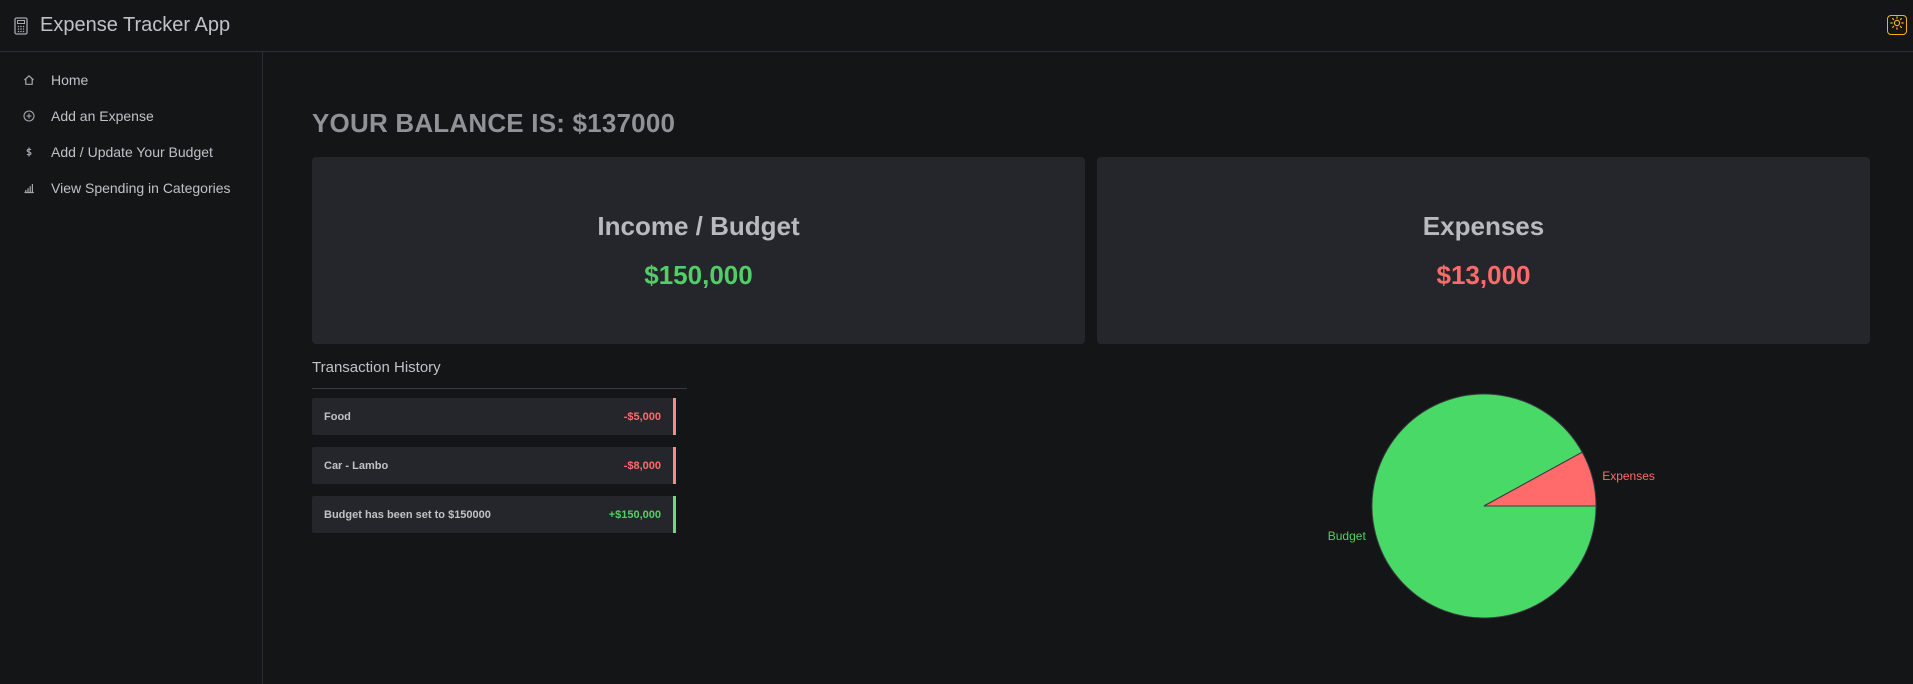  I want to click on theme-toggle-button, so click(1897, 25).